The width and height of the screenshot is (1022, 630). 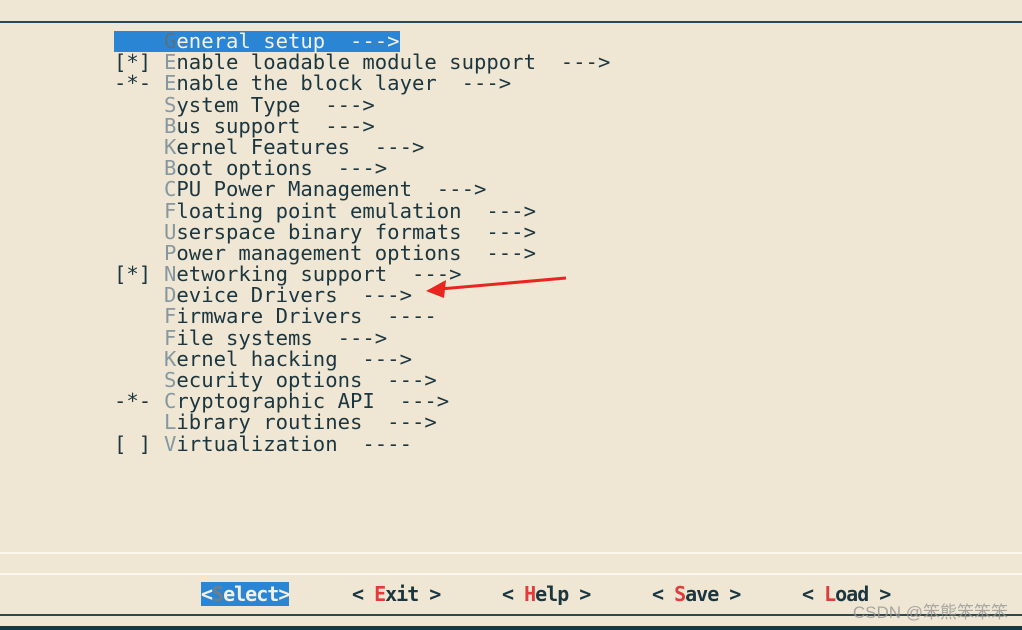 I want to click on arrow-head, so click(x=436, y=289).